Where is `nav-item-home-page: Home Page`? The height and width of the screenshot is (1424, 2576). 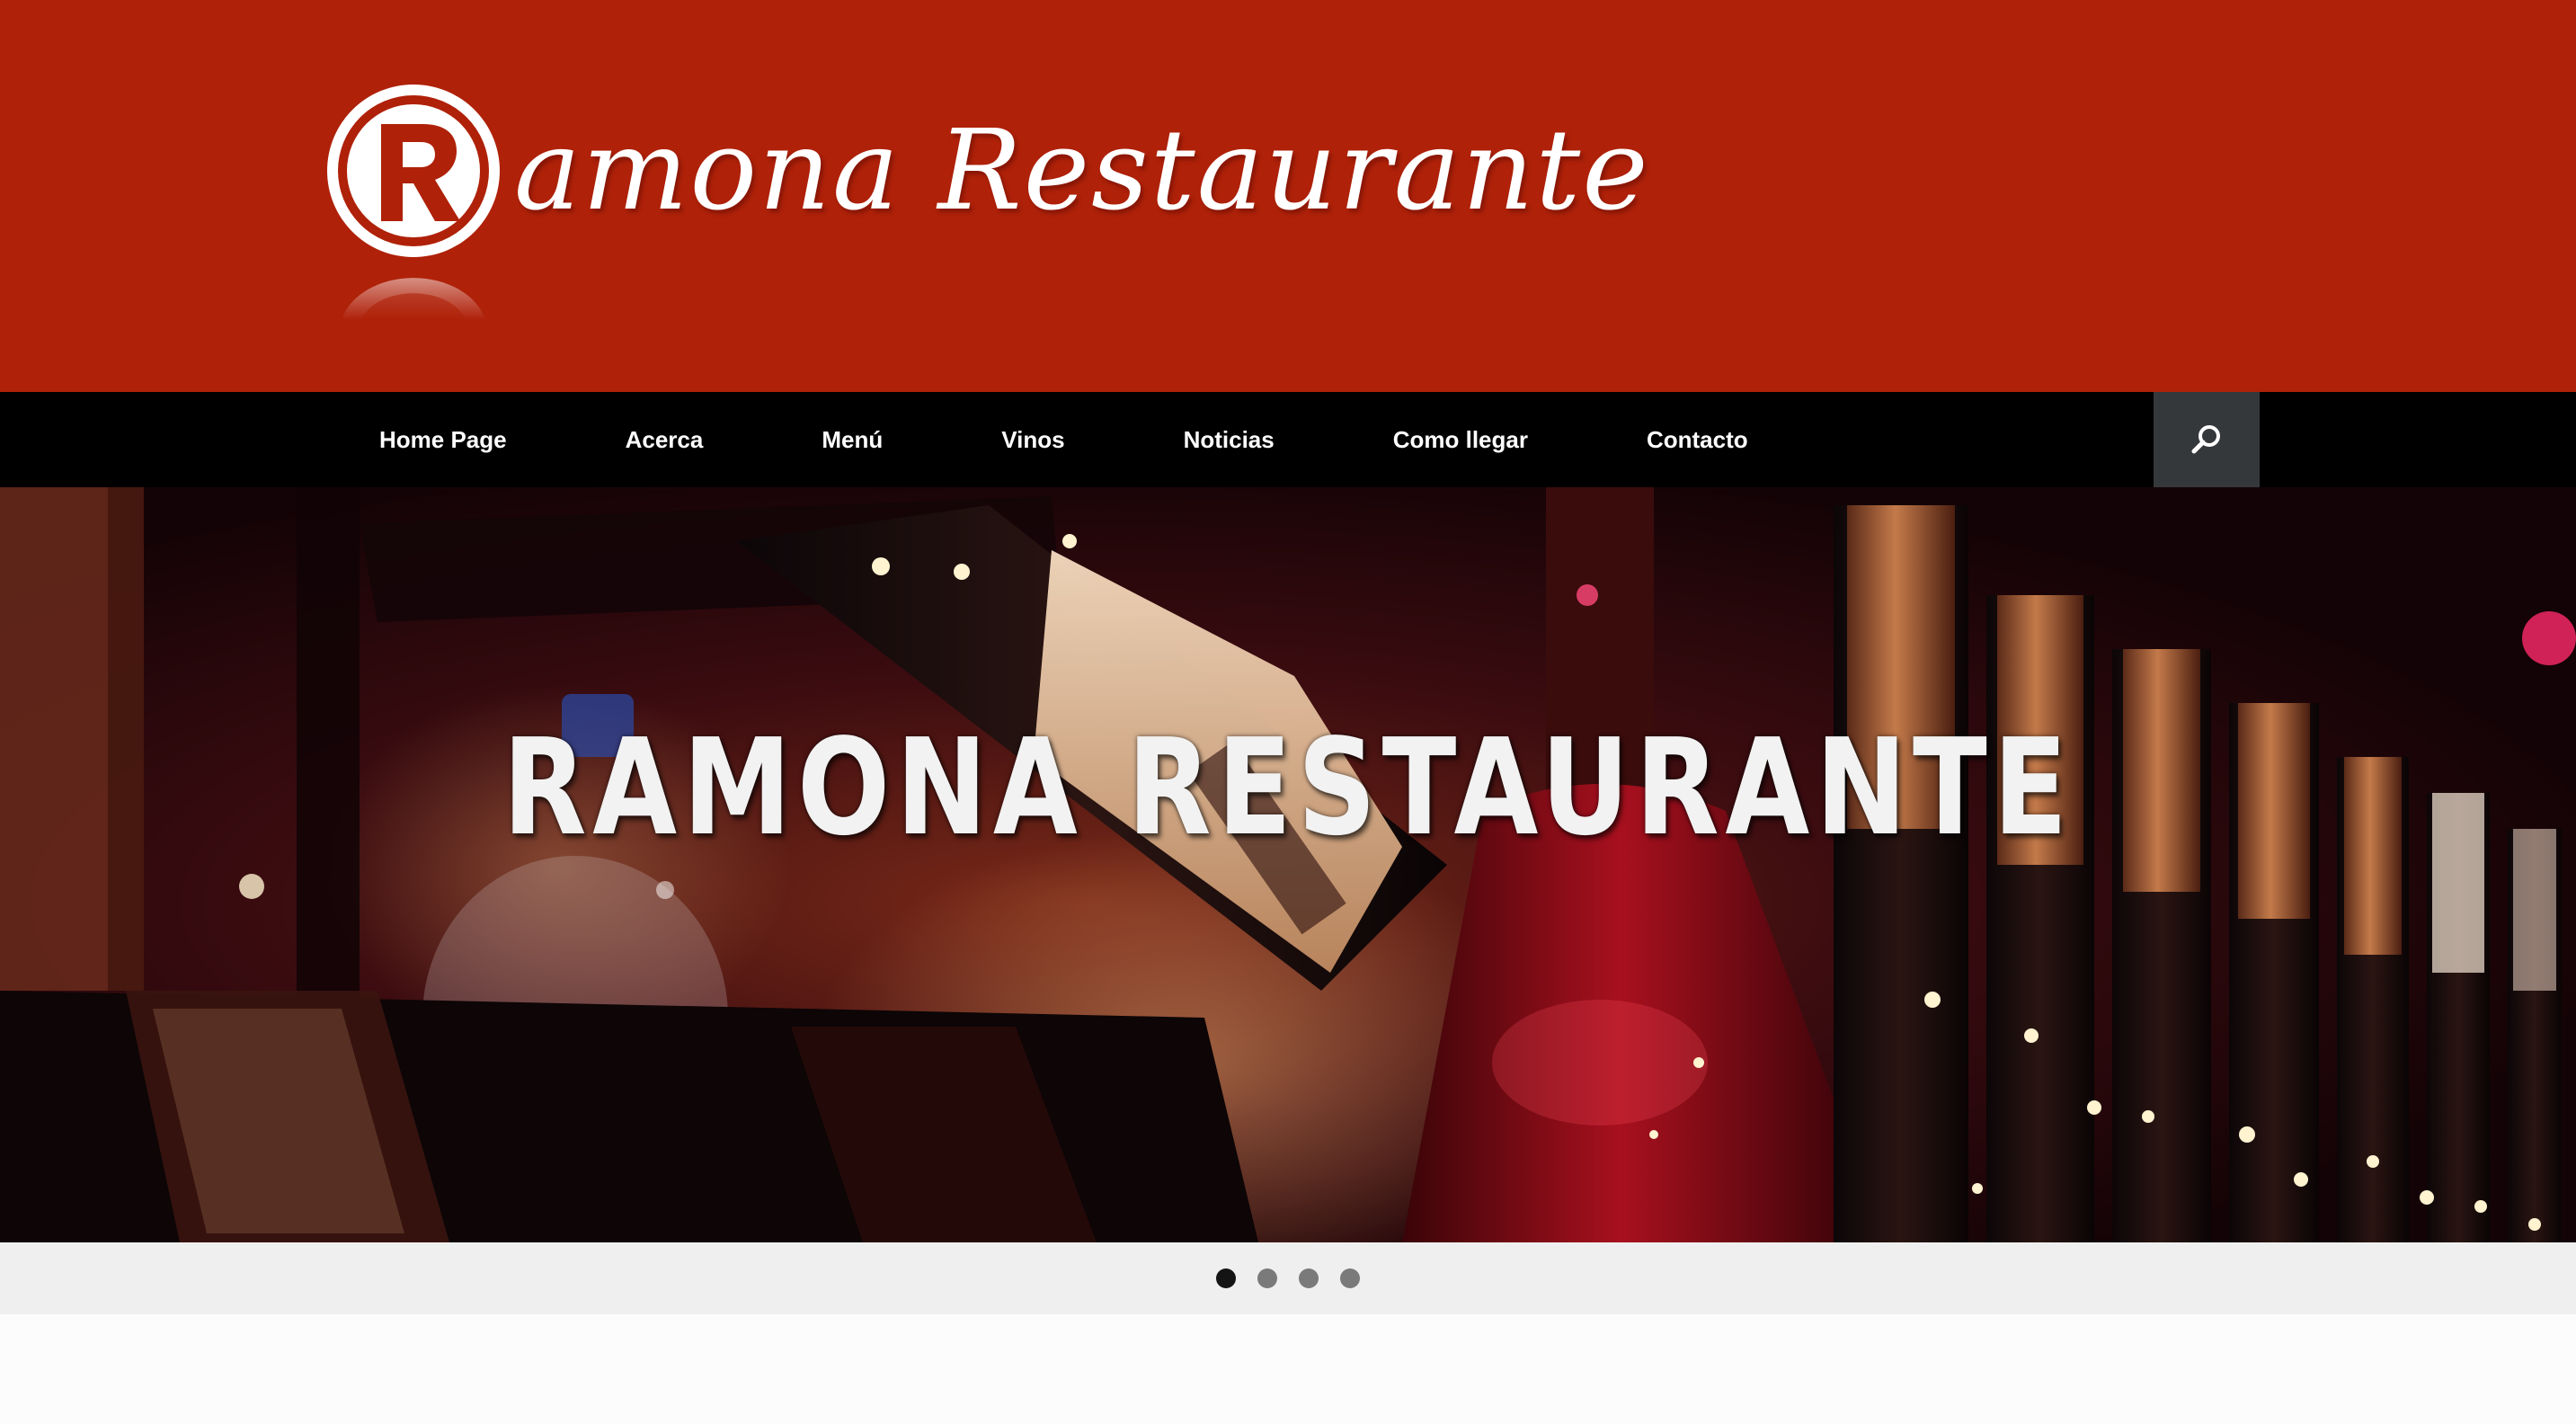 nav-item-home-page: Home Page is located at coordinates (443, 440).